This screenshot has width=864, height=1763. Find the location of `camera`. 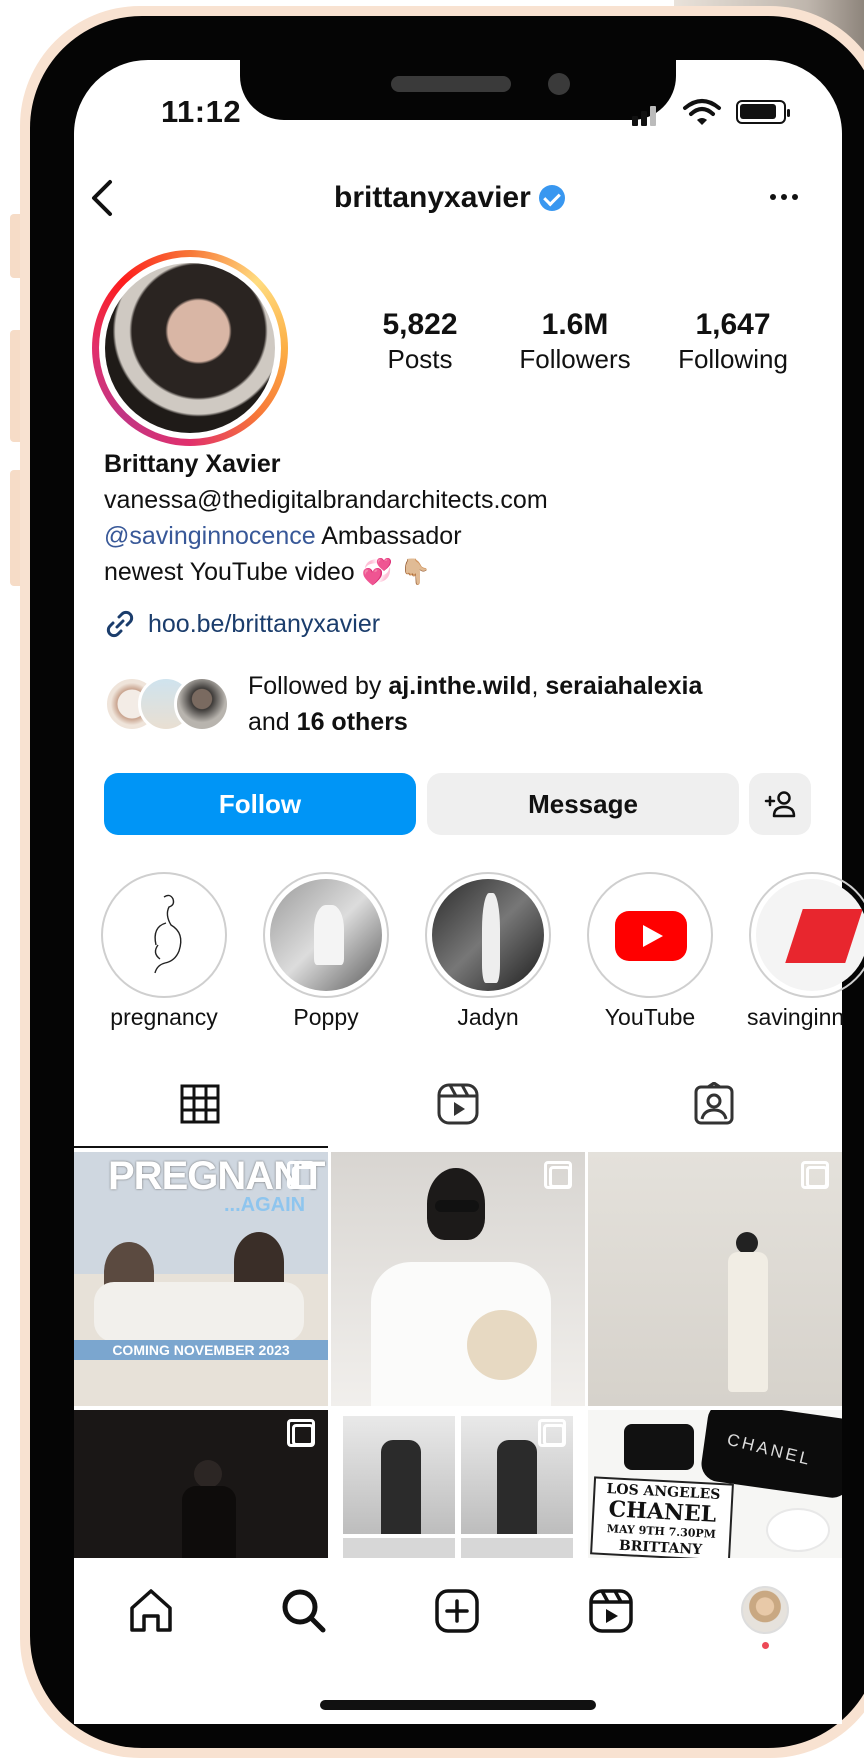

camera is located at coordinates (559, 84).